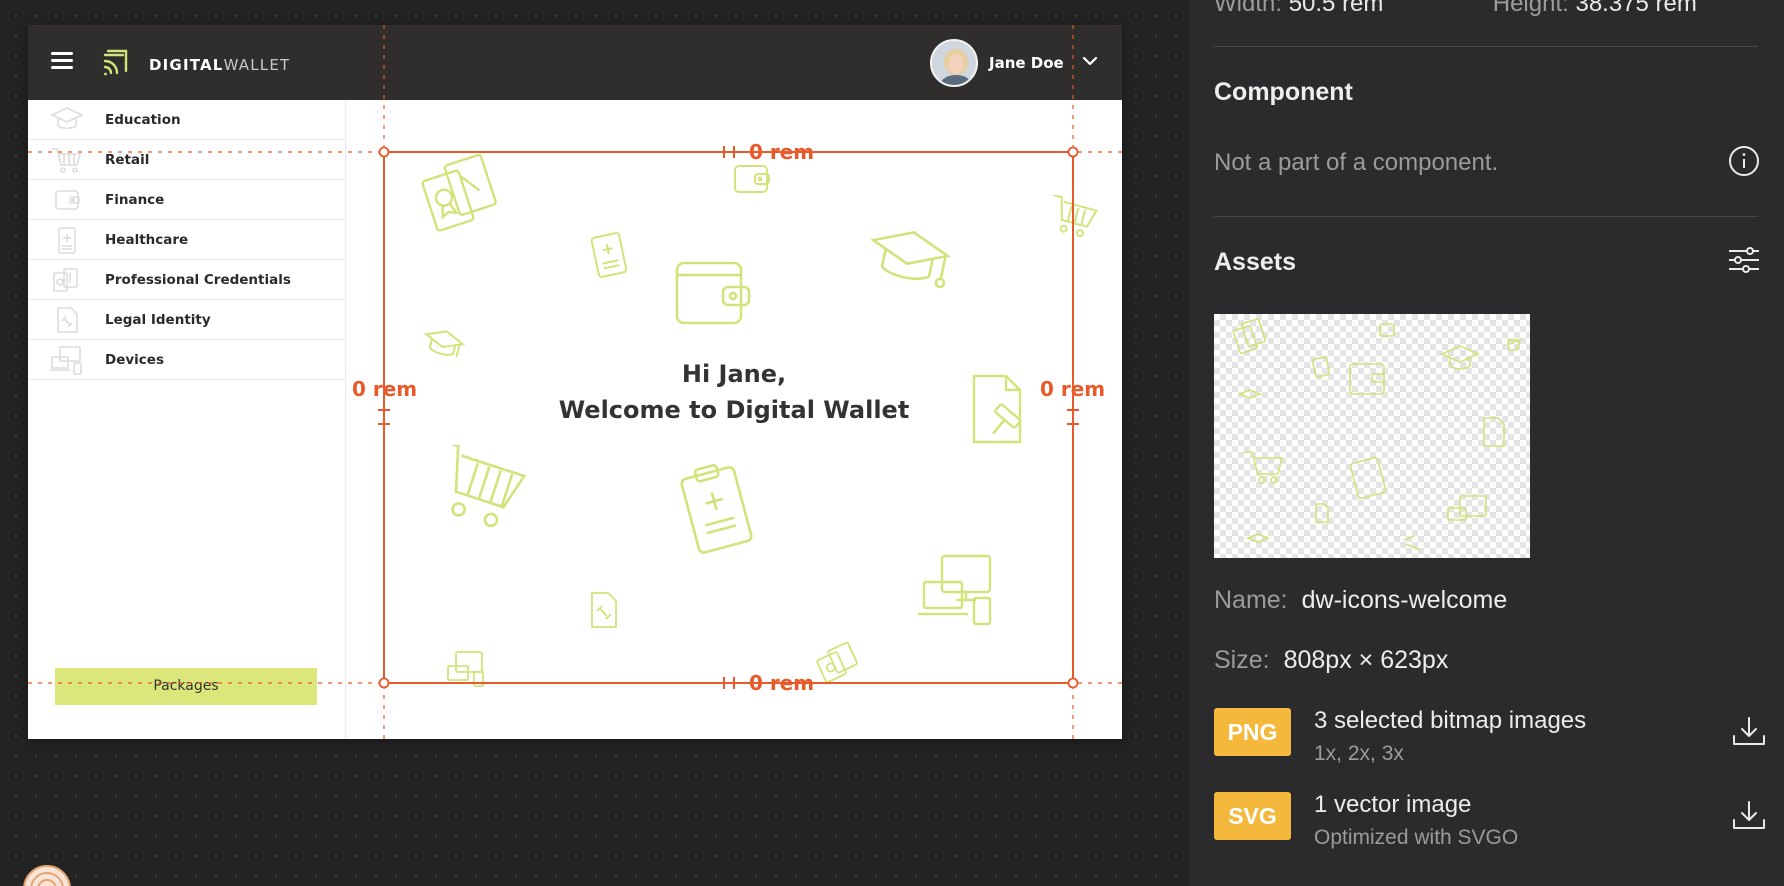 This screenshot has width=1784, height=886. I want to click on sidebar-item-education: Education, so click(187, 120).